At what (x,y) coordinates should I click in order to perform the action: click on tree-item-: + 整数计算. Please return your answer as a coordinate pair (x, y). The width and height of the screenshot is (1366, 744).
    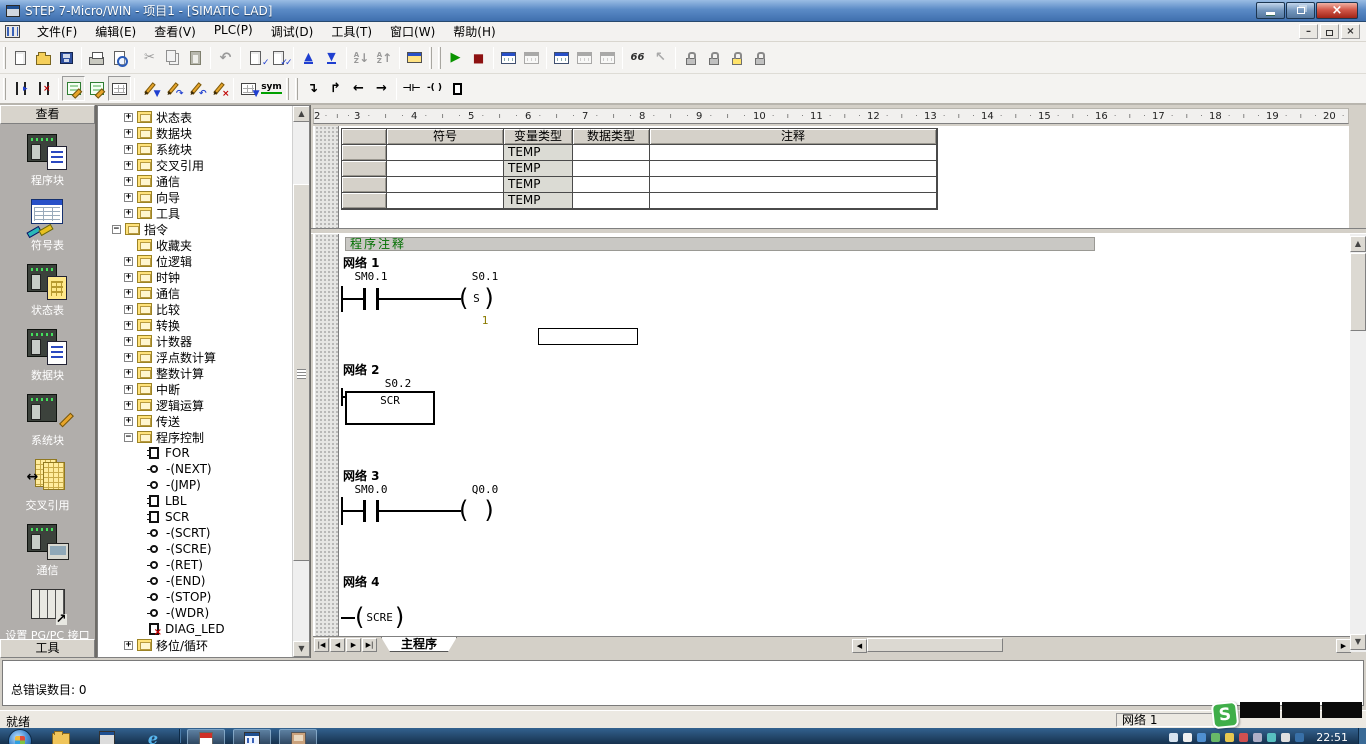
    Looking at the image, I should click on (194, 373).